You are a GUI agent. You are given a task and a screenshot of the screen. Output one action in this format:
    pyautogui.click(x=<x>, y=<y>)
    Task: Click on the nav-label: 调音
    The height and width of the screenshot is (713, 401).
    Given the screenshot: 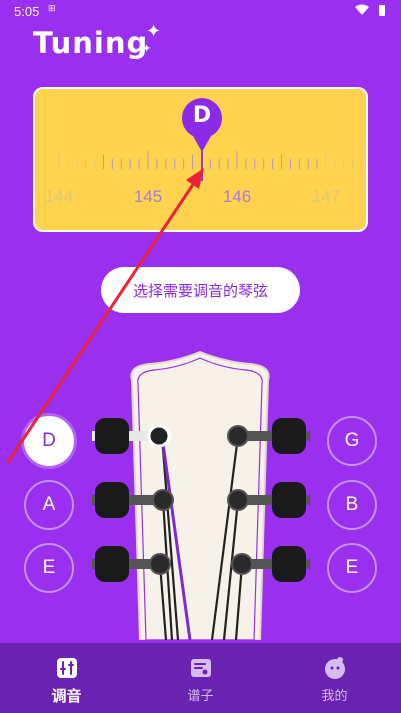 What is the action you would take?
    pyautogui.click(x=66, y=696)
    